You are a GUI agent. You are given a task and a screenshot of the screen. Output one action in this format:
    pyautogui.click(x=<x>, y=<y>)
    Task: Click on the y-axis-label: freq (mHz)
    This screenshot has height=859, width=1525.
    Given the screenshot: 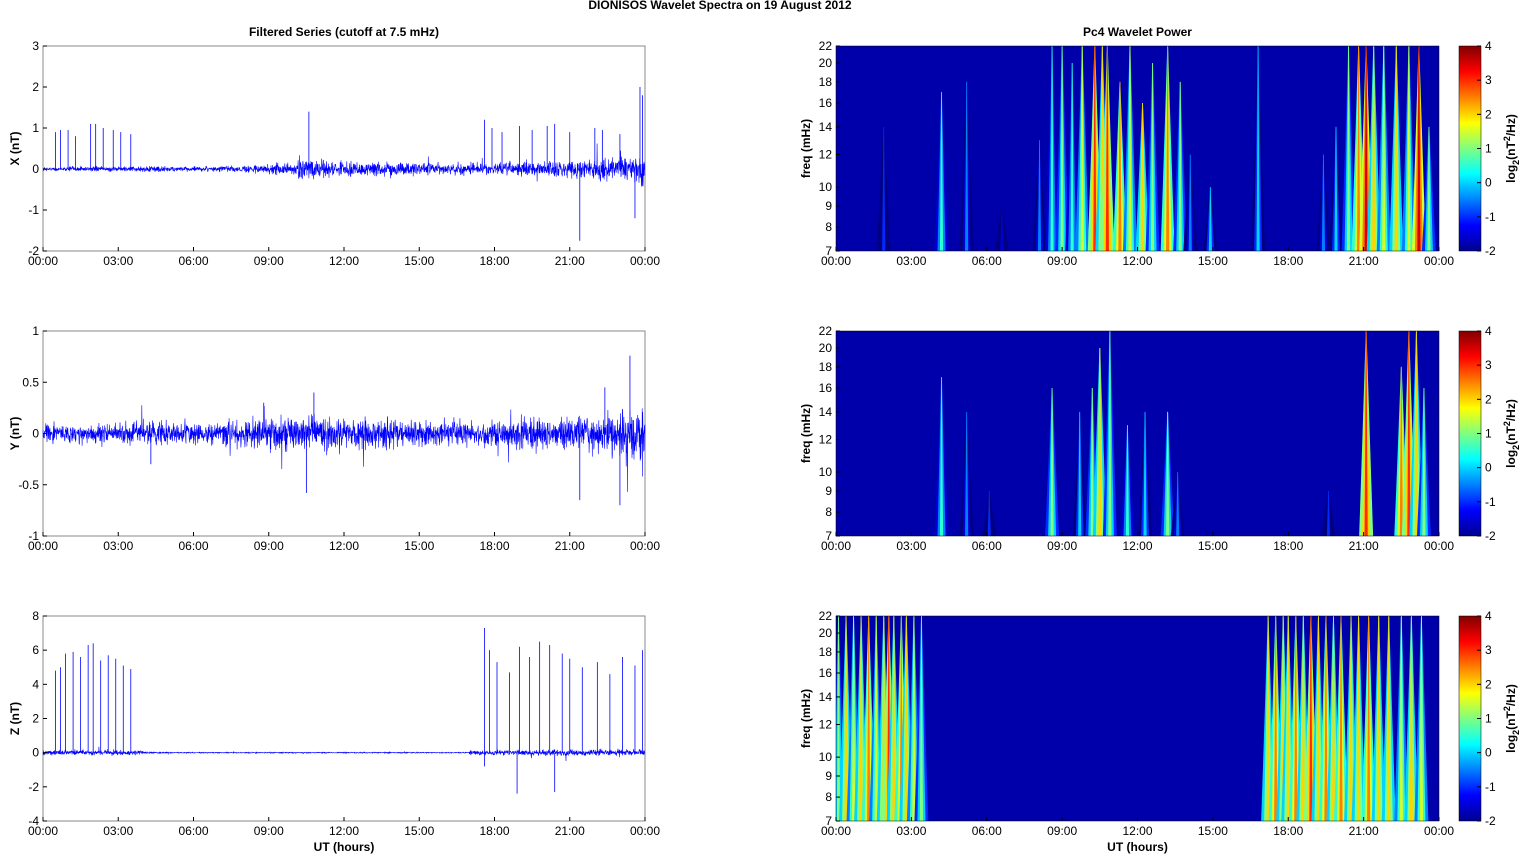 What is the action you would take?
    pyautogui.click(x=806, y=148)
    